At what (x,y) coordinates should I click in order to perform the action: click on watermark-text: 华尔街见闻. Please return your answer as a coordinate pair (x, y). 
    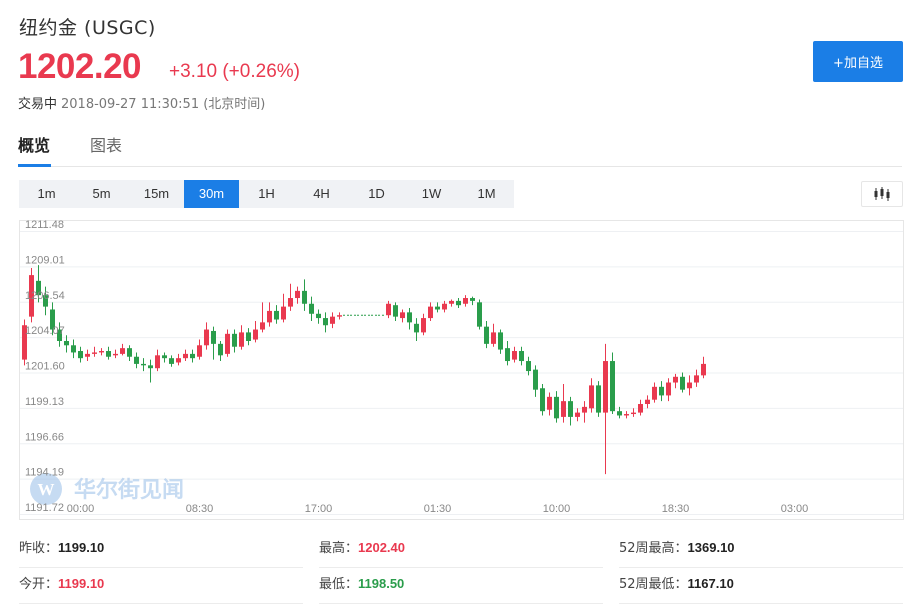
    Looking at the image, I should click on (129, 490).